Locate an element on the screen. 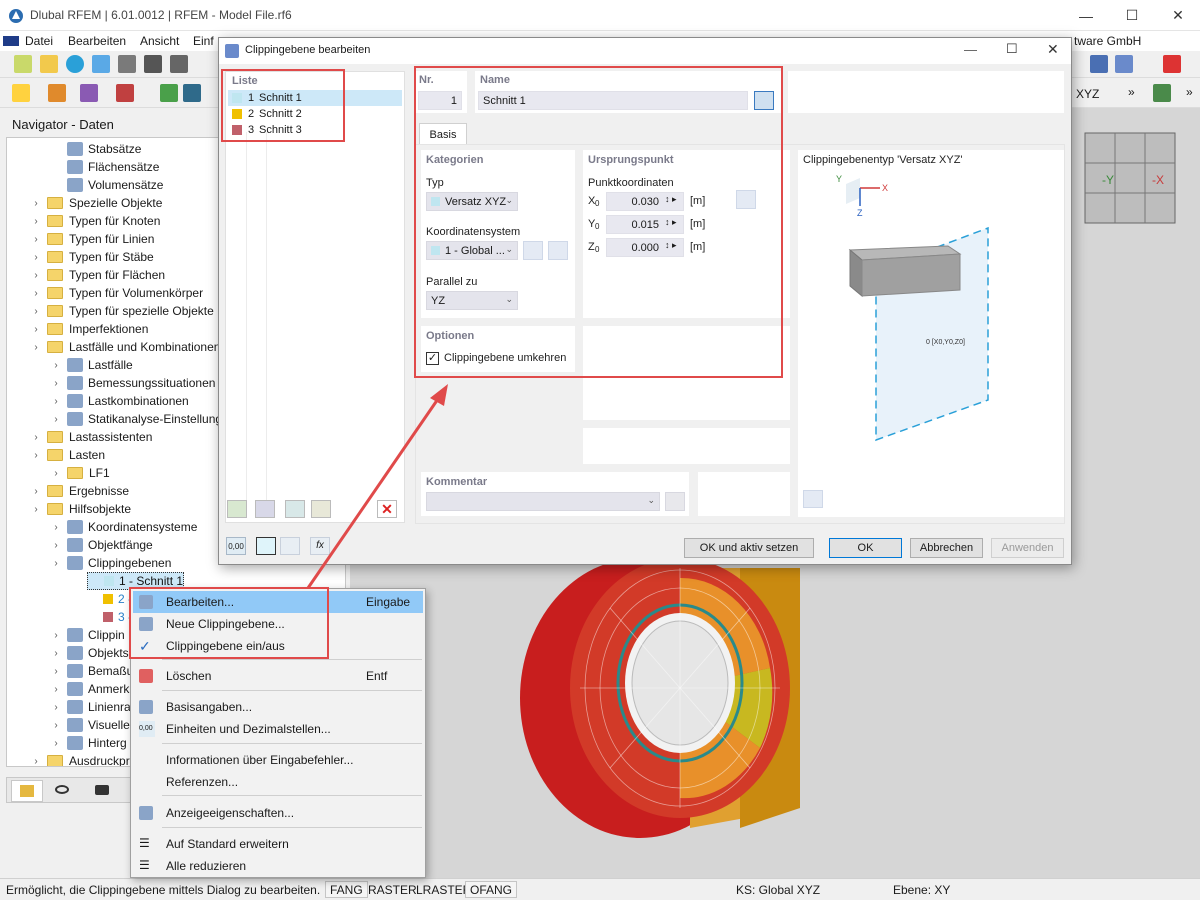 Image resolution: width=1200 pixels, height=900 pixels. ks-select: 1 - Global ... ⌄ is located at coordinates (472, 250).